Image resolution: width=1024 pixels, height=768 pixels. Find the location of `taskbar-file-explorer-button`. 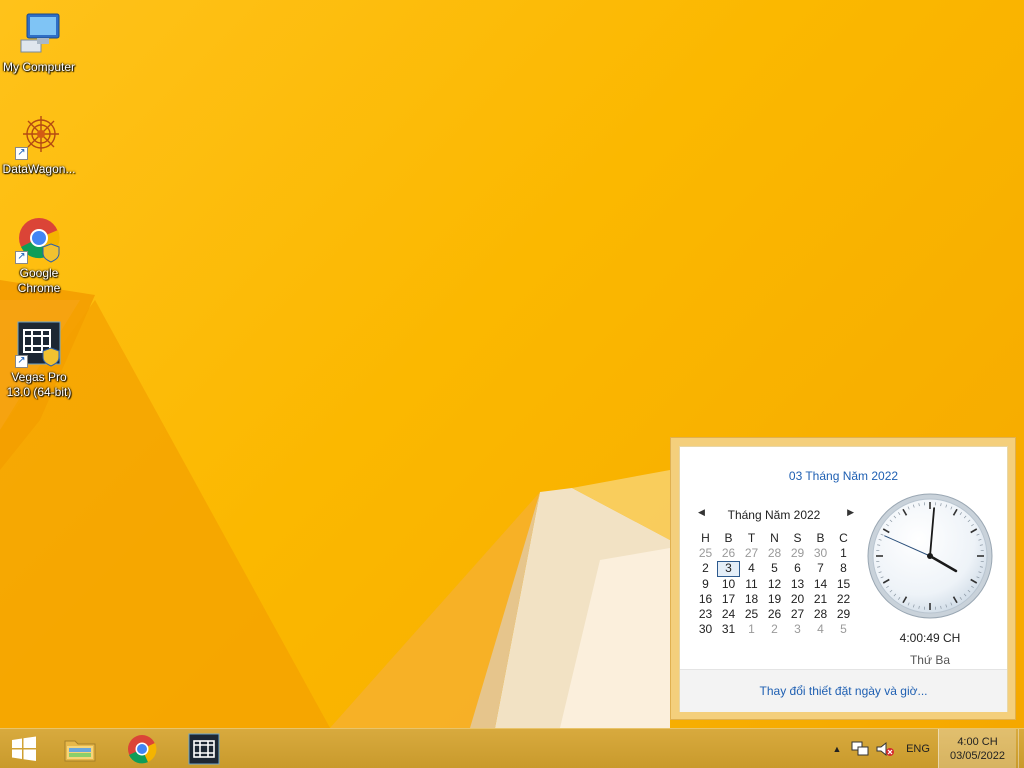

taskbar-file-explorer-button is located at coordinates (80, 748).